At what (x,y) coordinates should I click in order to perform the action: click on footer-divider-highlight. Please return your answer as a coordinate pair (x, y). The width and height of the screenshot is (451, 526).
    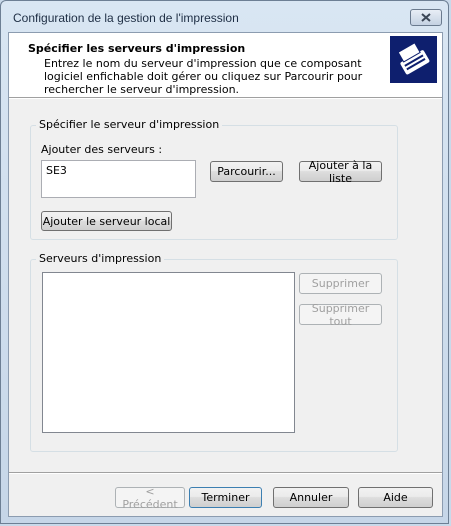
    Looking at the image, I should click on (225, 473).